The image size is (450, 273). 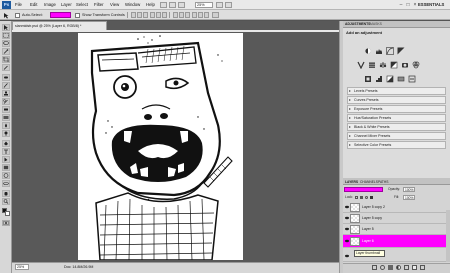 What do you see at coordinates (422, 267) in the screenshot?
I see `trash-icon` at bounding box center [422, 267].